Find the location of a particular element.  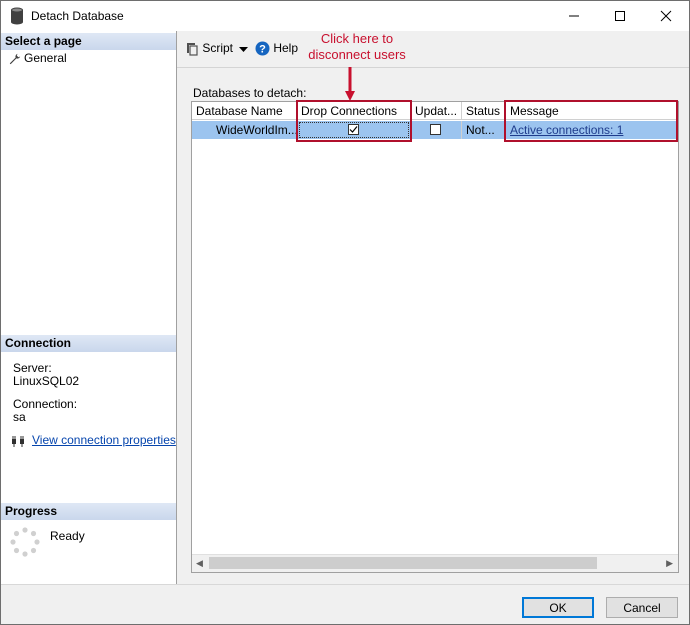

ok-button: OK is located at coordinates (558, 607).